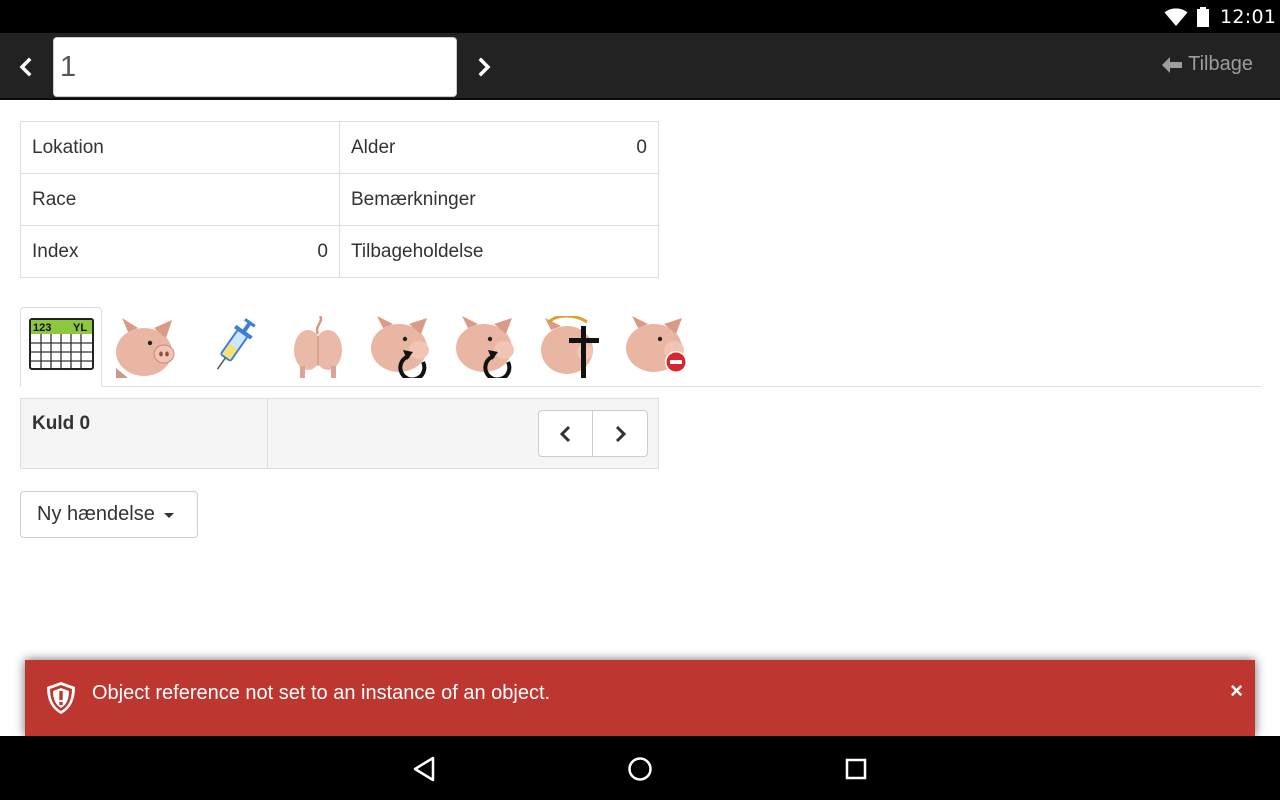  What do you see at coordinates (255, 67) in the screenshot?
I see `id-input` at bounding box center [255, 67].